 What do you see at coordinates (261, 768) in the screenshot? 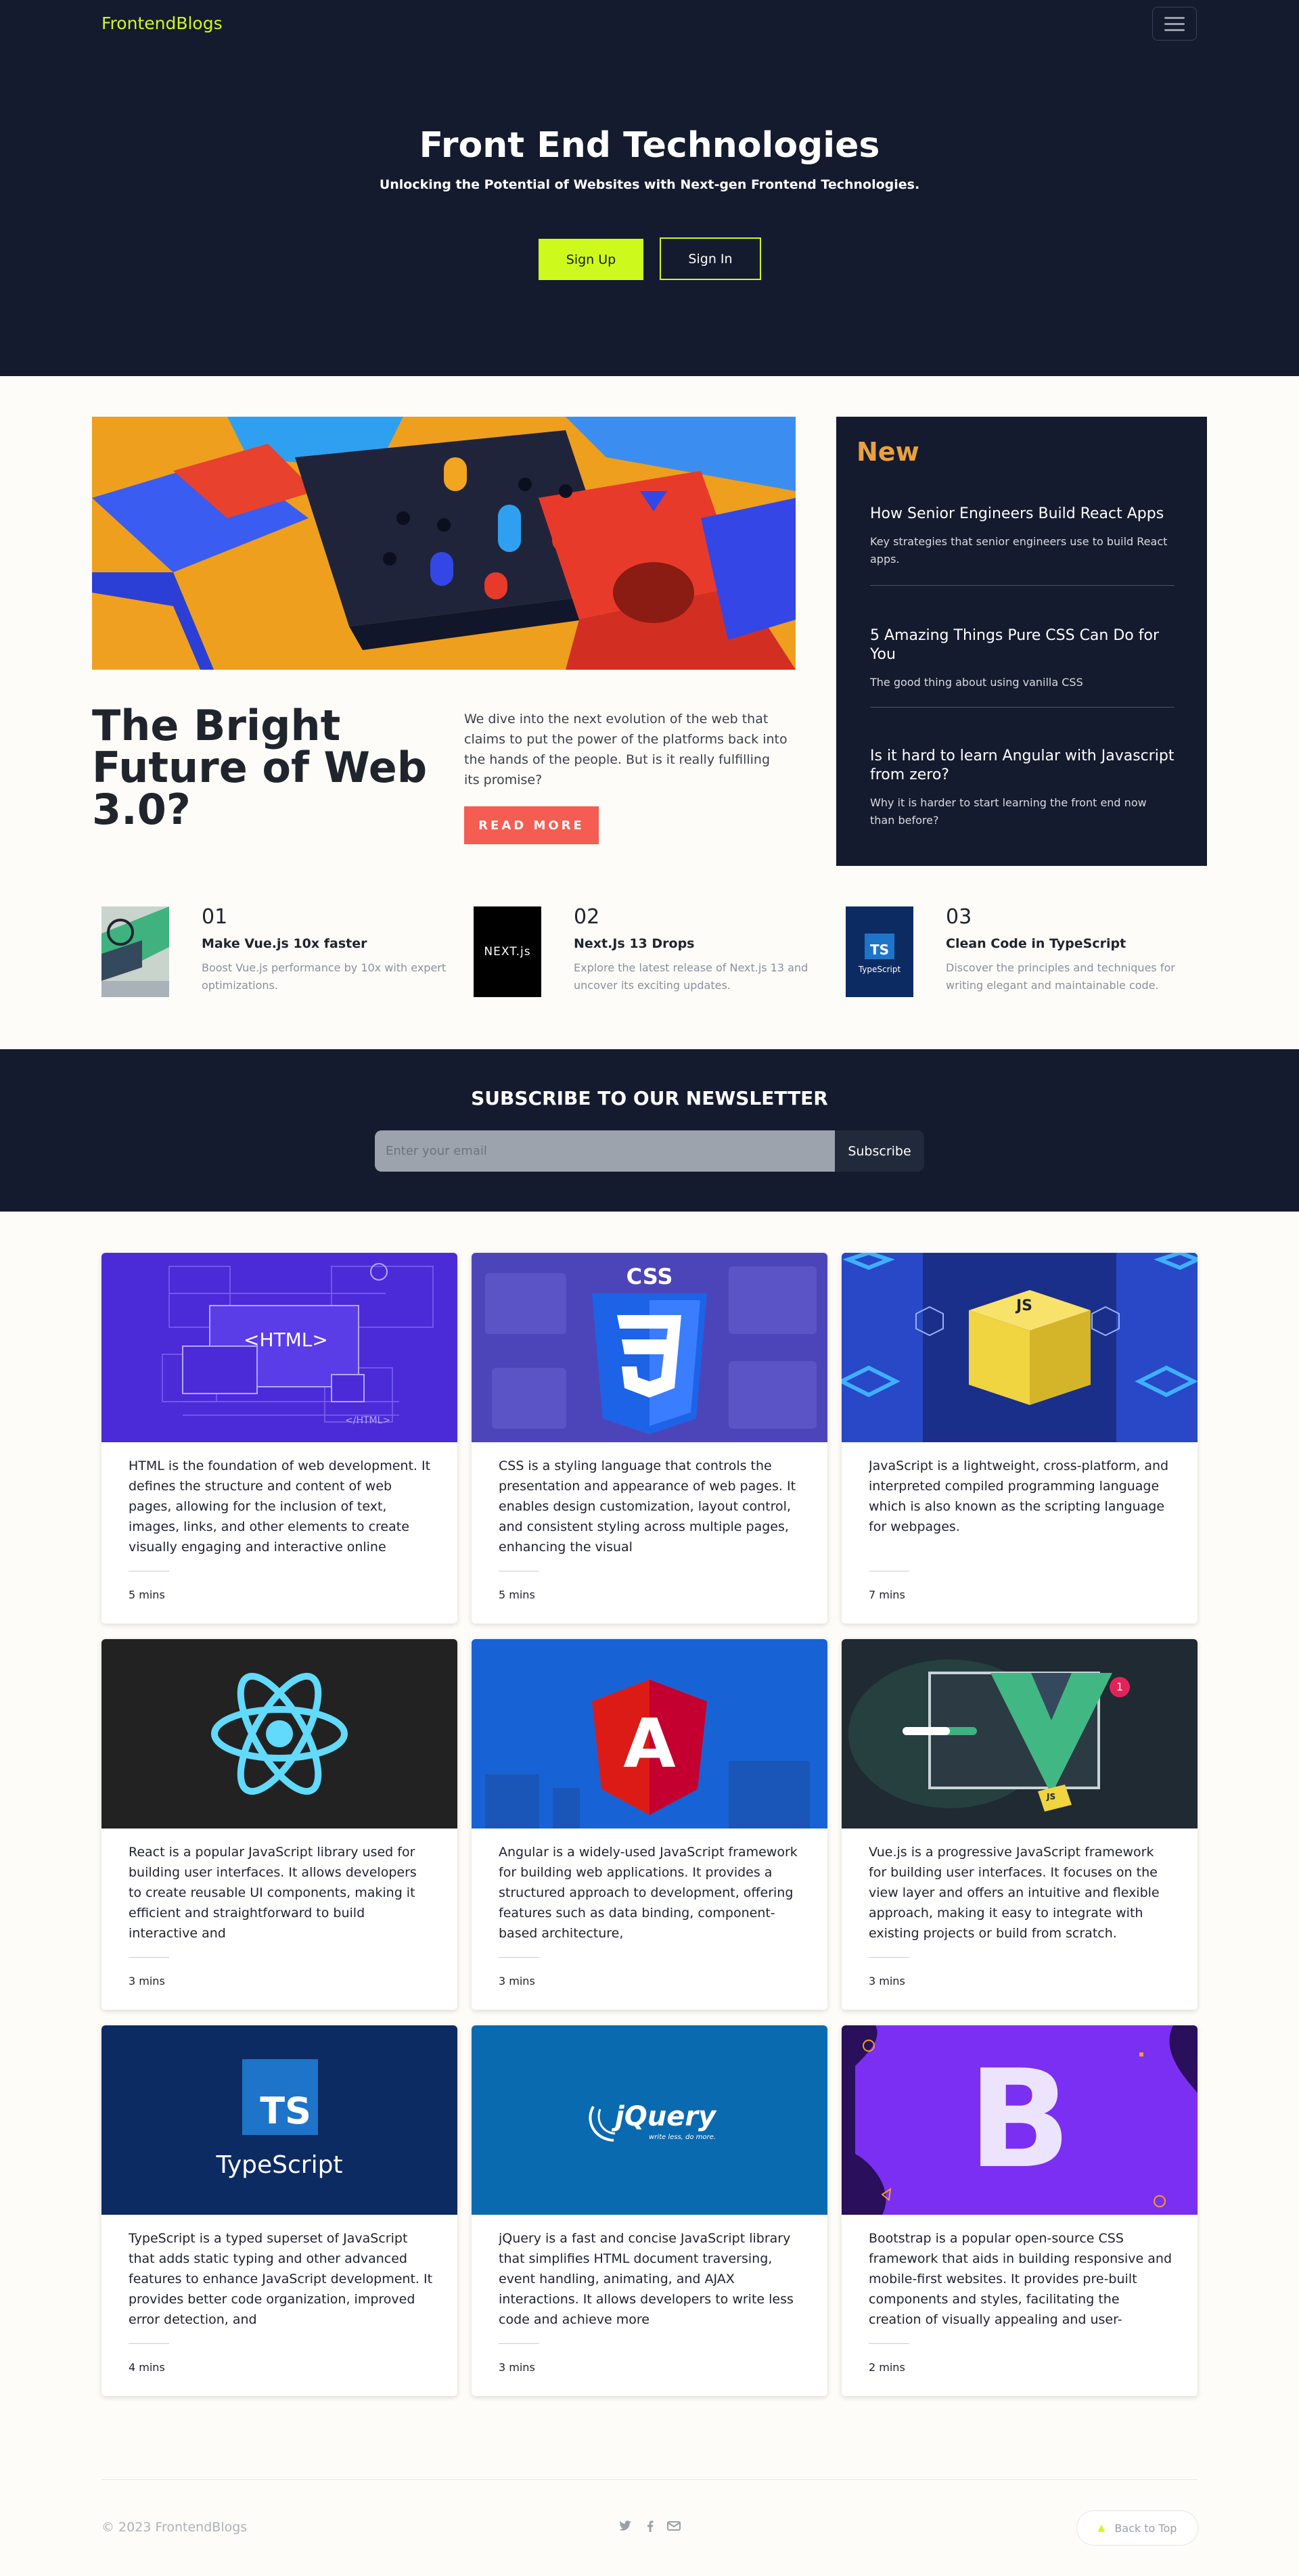
I see `feature-title: The Bright Future of Web 3.0?` at bounding box center [261, 768].